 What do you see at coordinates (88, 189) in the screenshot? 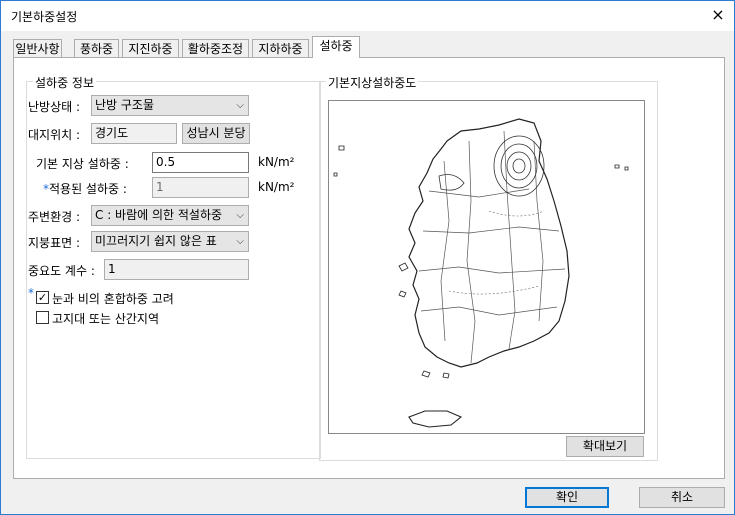
I see `applied-snow-label: 적용된 설하중 :` at bounding box center [88, 189].